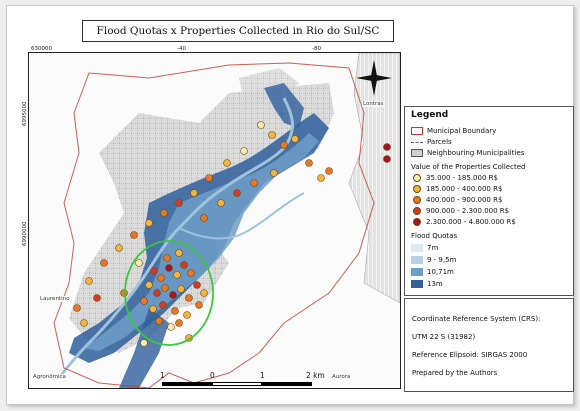 The height and width of the screenshot is (411, 580). I want to click on legend-label: 2.300.000 - 4.800.000 R$, so click(471, 222).